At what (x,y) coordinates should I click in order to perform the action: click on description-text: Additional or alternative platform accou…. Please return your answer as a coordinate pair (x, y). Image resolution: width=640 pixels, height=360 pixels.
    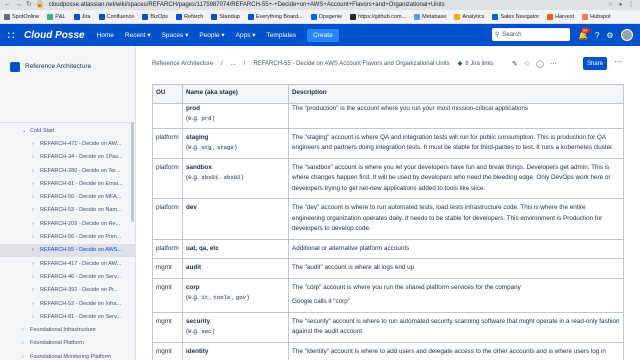
    Looking at the image, I should click on (351, 248).